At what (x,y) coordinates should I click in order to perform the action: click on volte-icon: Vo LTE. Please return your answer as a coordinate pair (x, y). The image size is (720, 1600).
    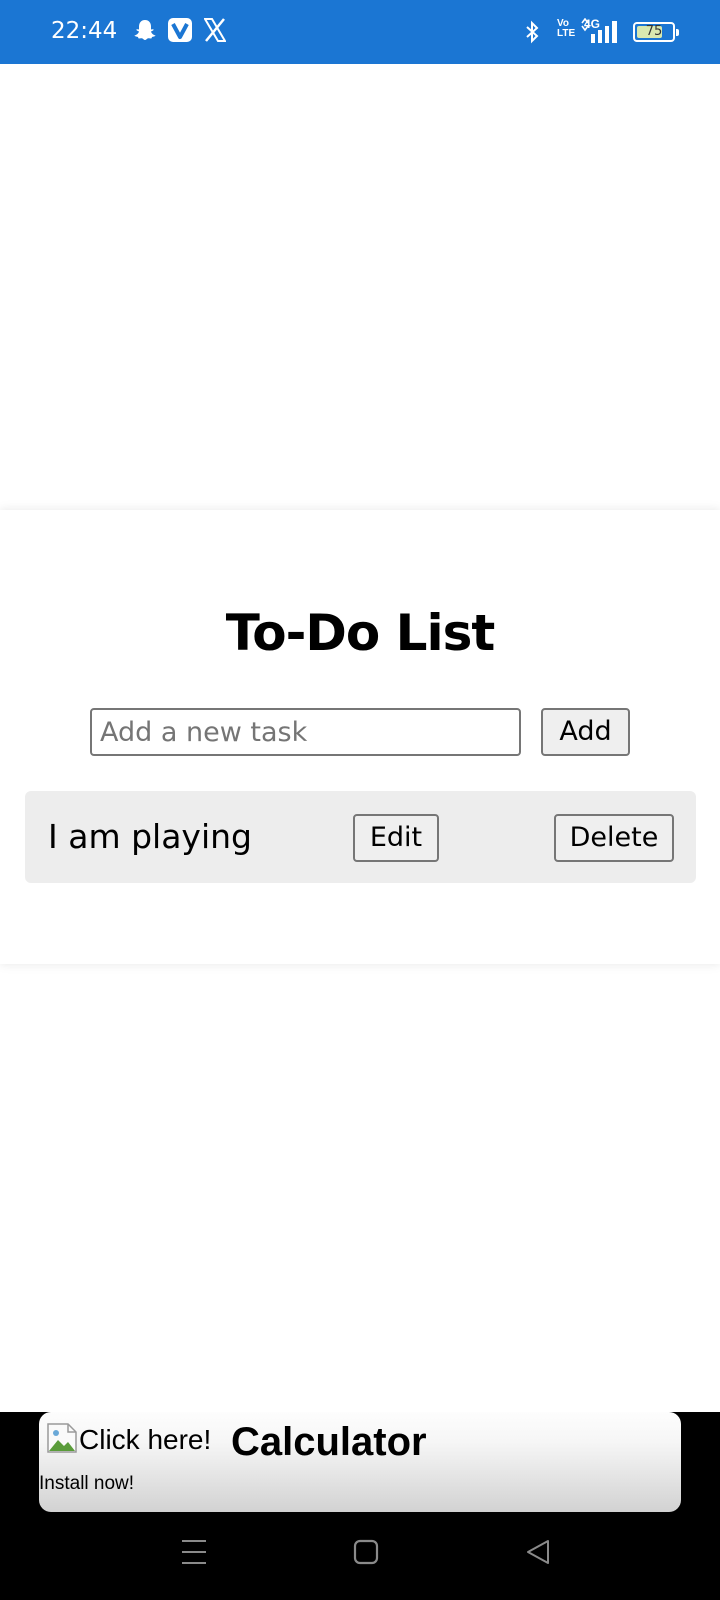
    Looking at the image, I should click on (566, 28).